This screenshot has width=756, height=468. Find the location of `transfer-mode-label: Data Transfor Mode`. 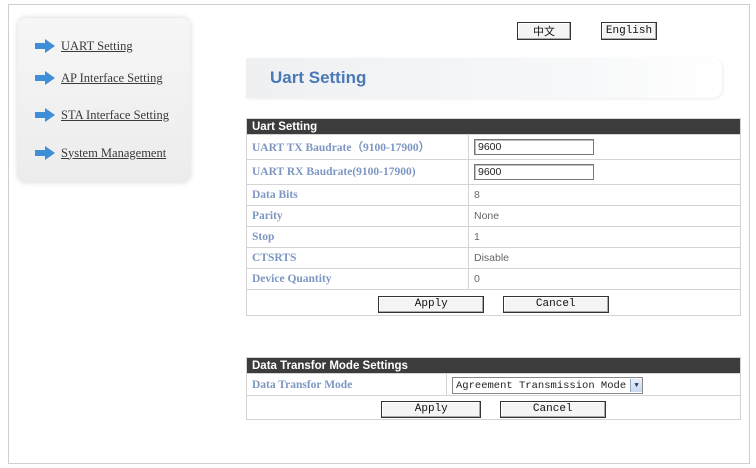

transfer-mode-label: Data Transfor Mode is located at coordinates (346, 384).